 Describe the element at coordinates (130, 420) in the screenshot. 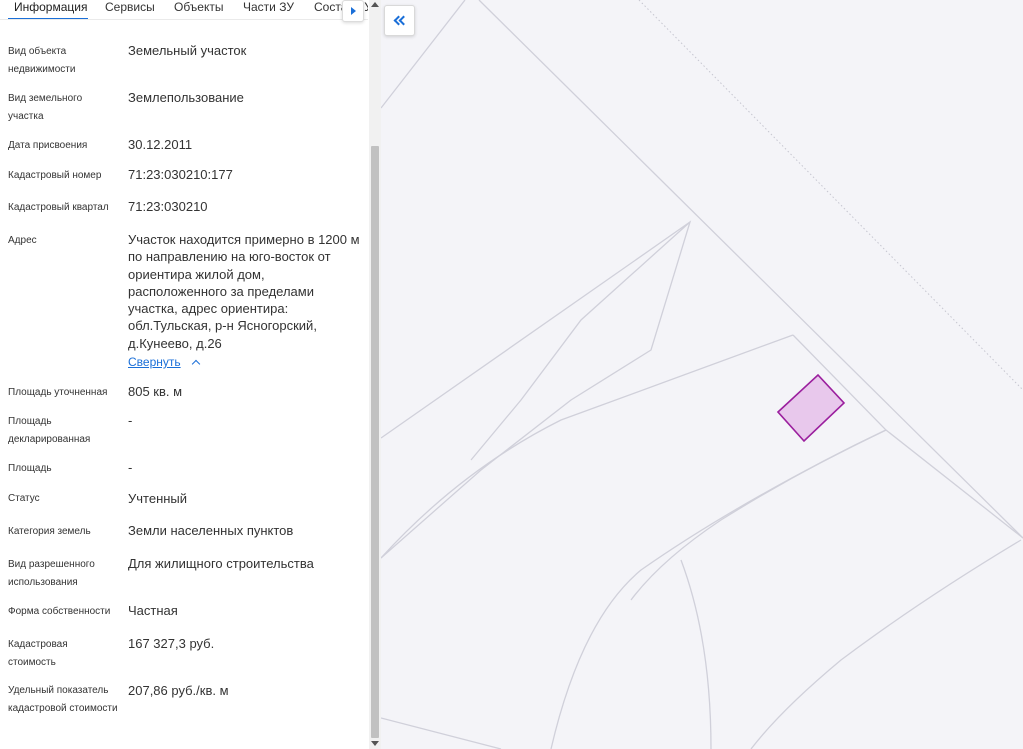

I see `area-declared-value: -` at that location.